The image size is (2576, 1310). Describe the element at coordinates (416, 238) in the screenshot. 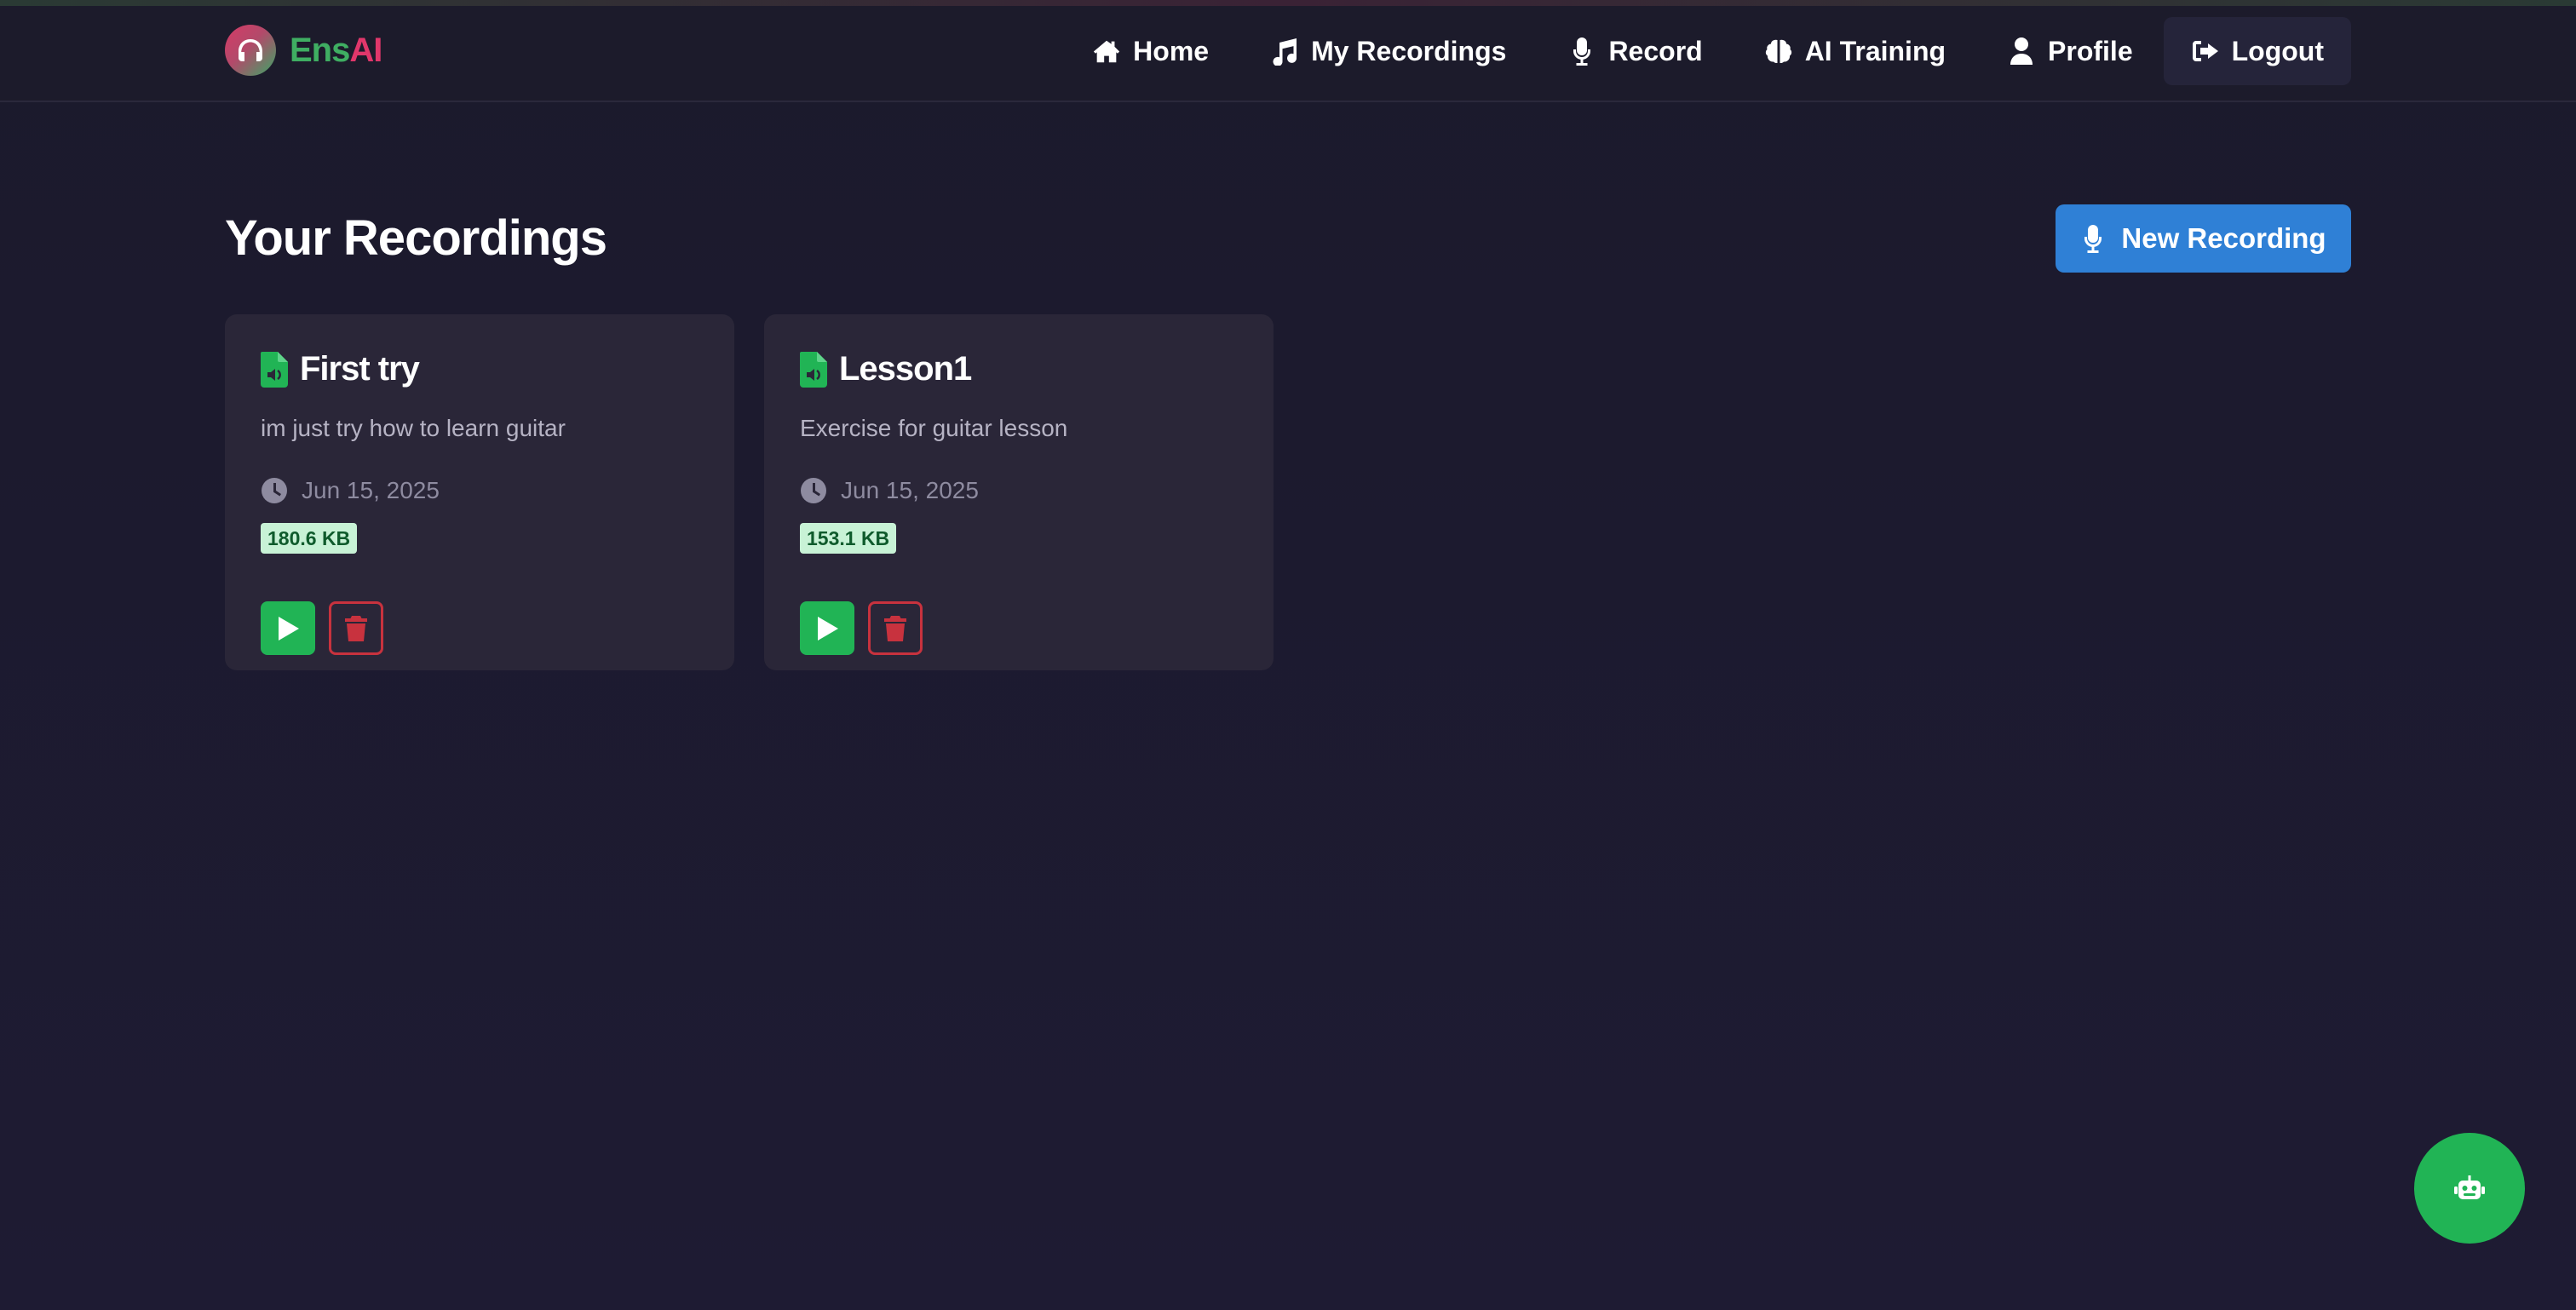

I see `page-title: Your Recordings` at that location.